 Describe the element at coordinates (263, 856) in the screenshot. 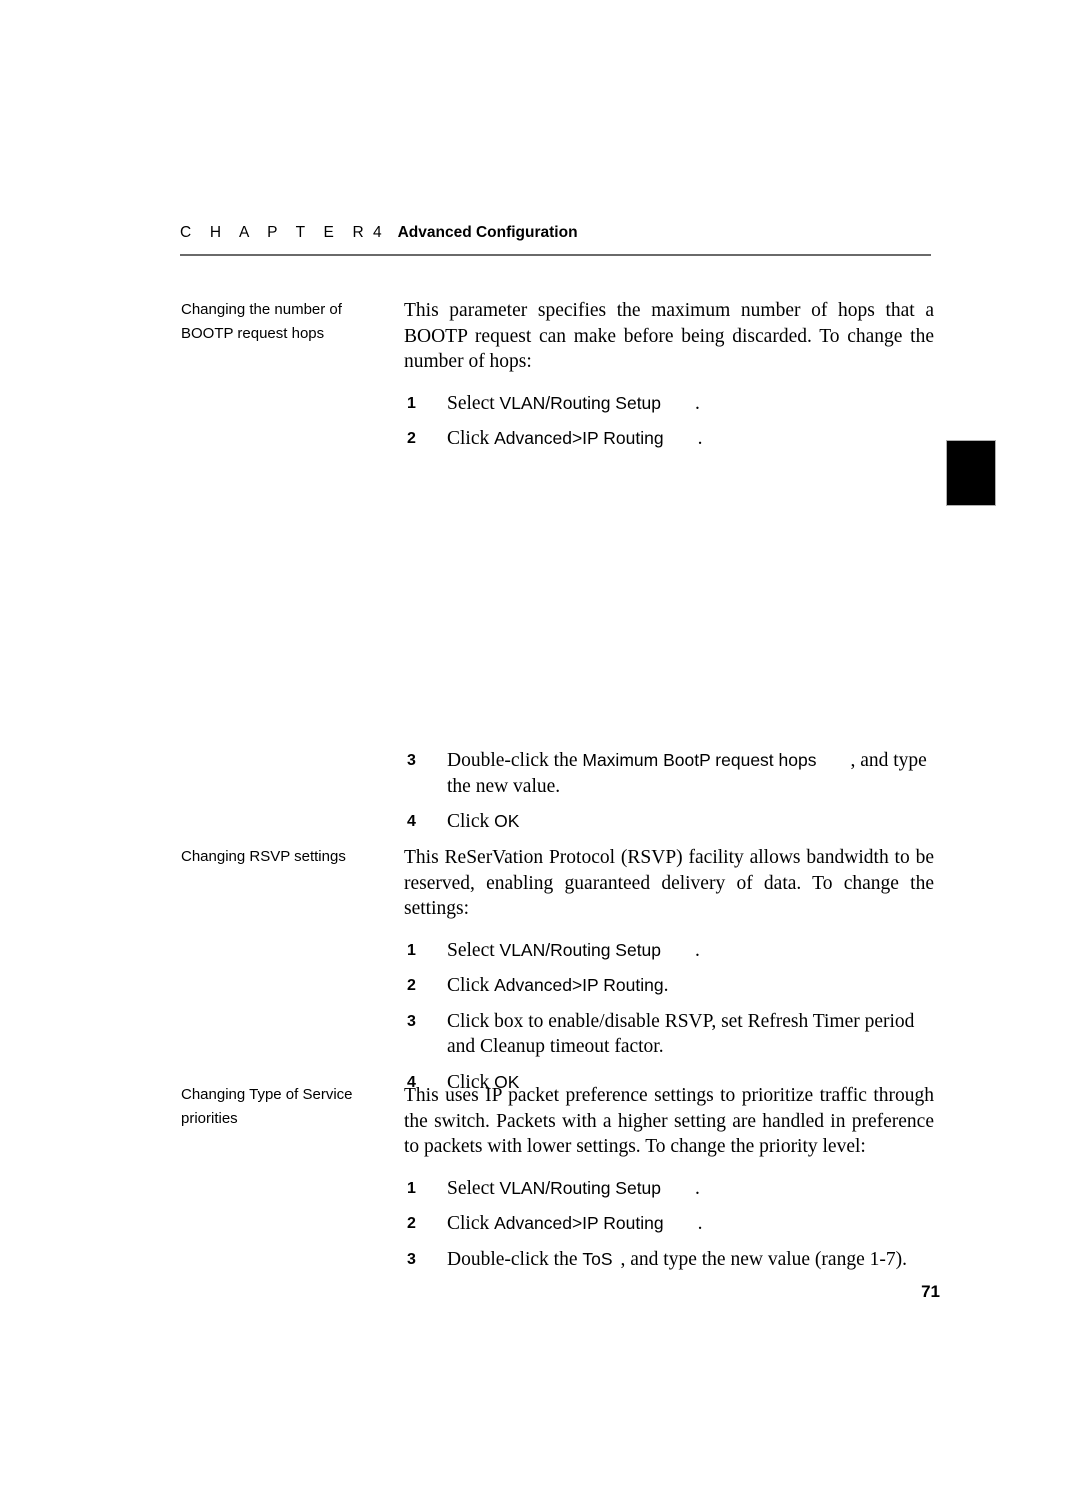

I see `side-label-line: Changing RSVP settings` at that location.